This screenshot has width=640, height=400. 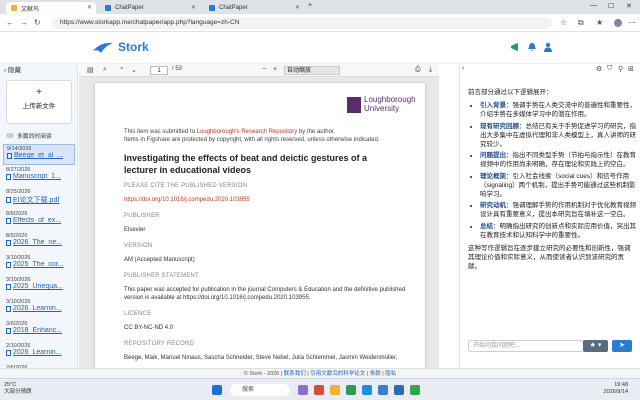 I want to click on os-taskbar: 25°C 大部分晴朗 搜索 19:48 2026/9/14, so click(x=320, y=389).